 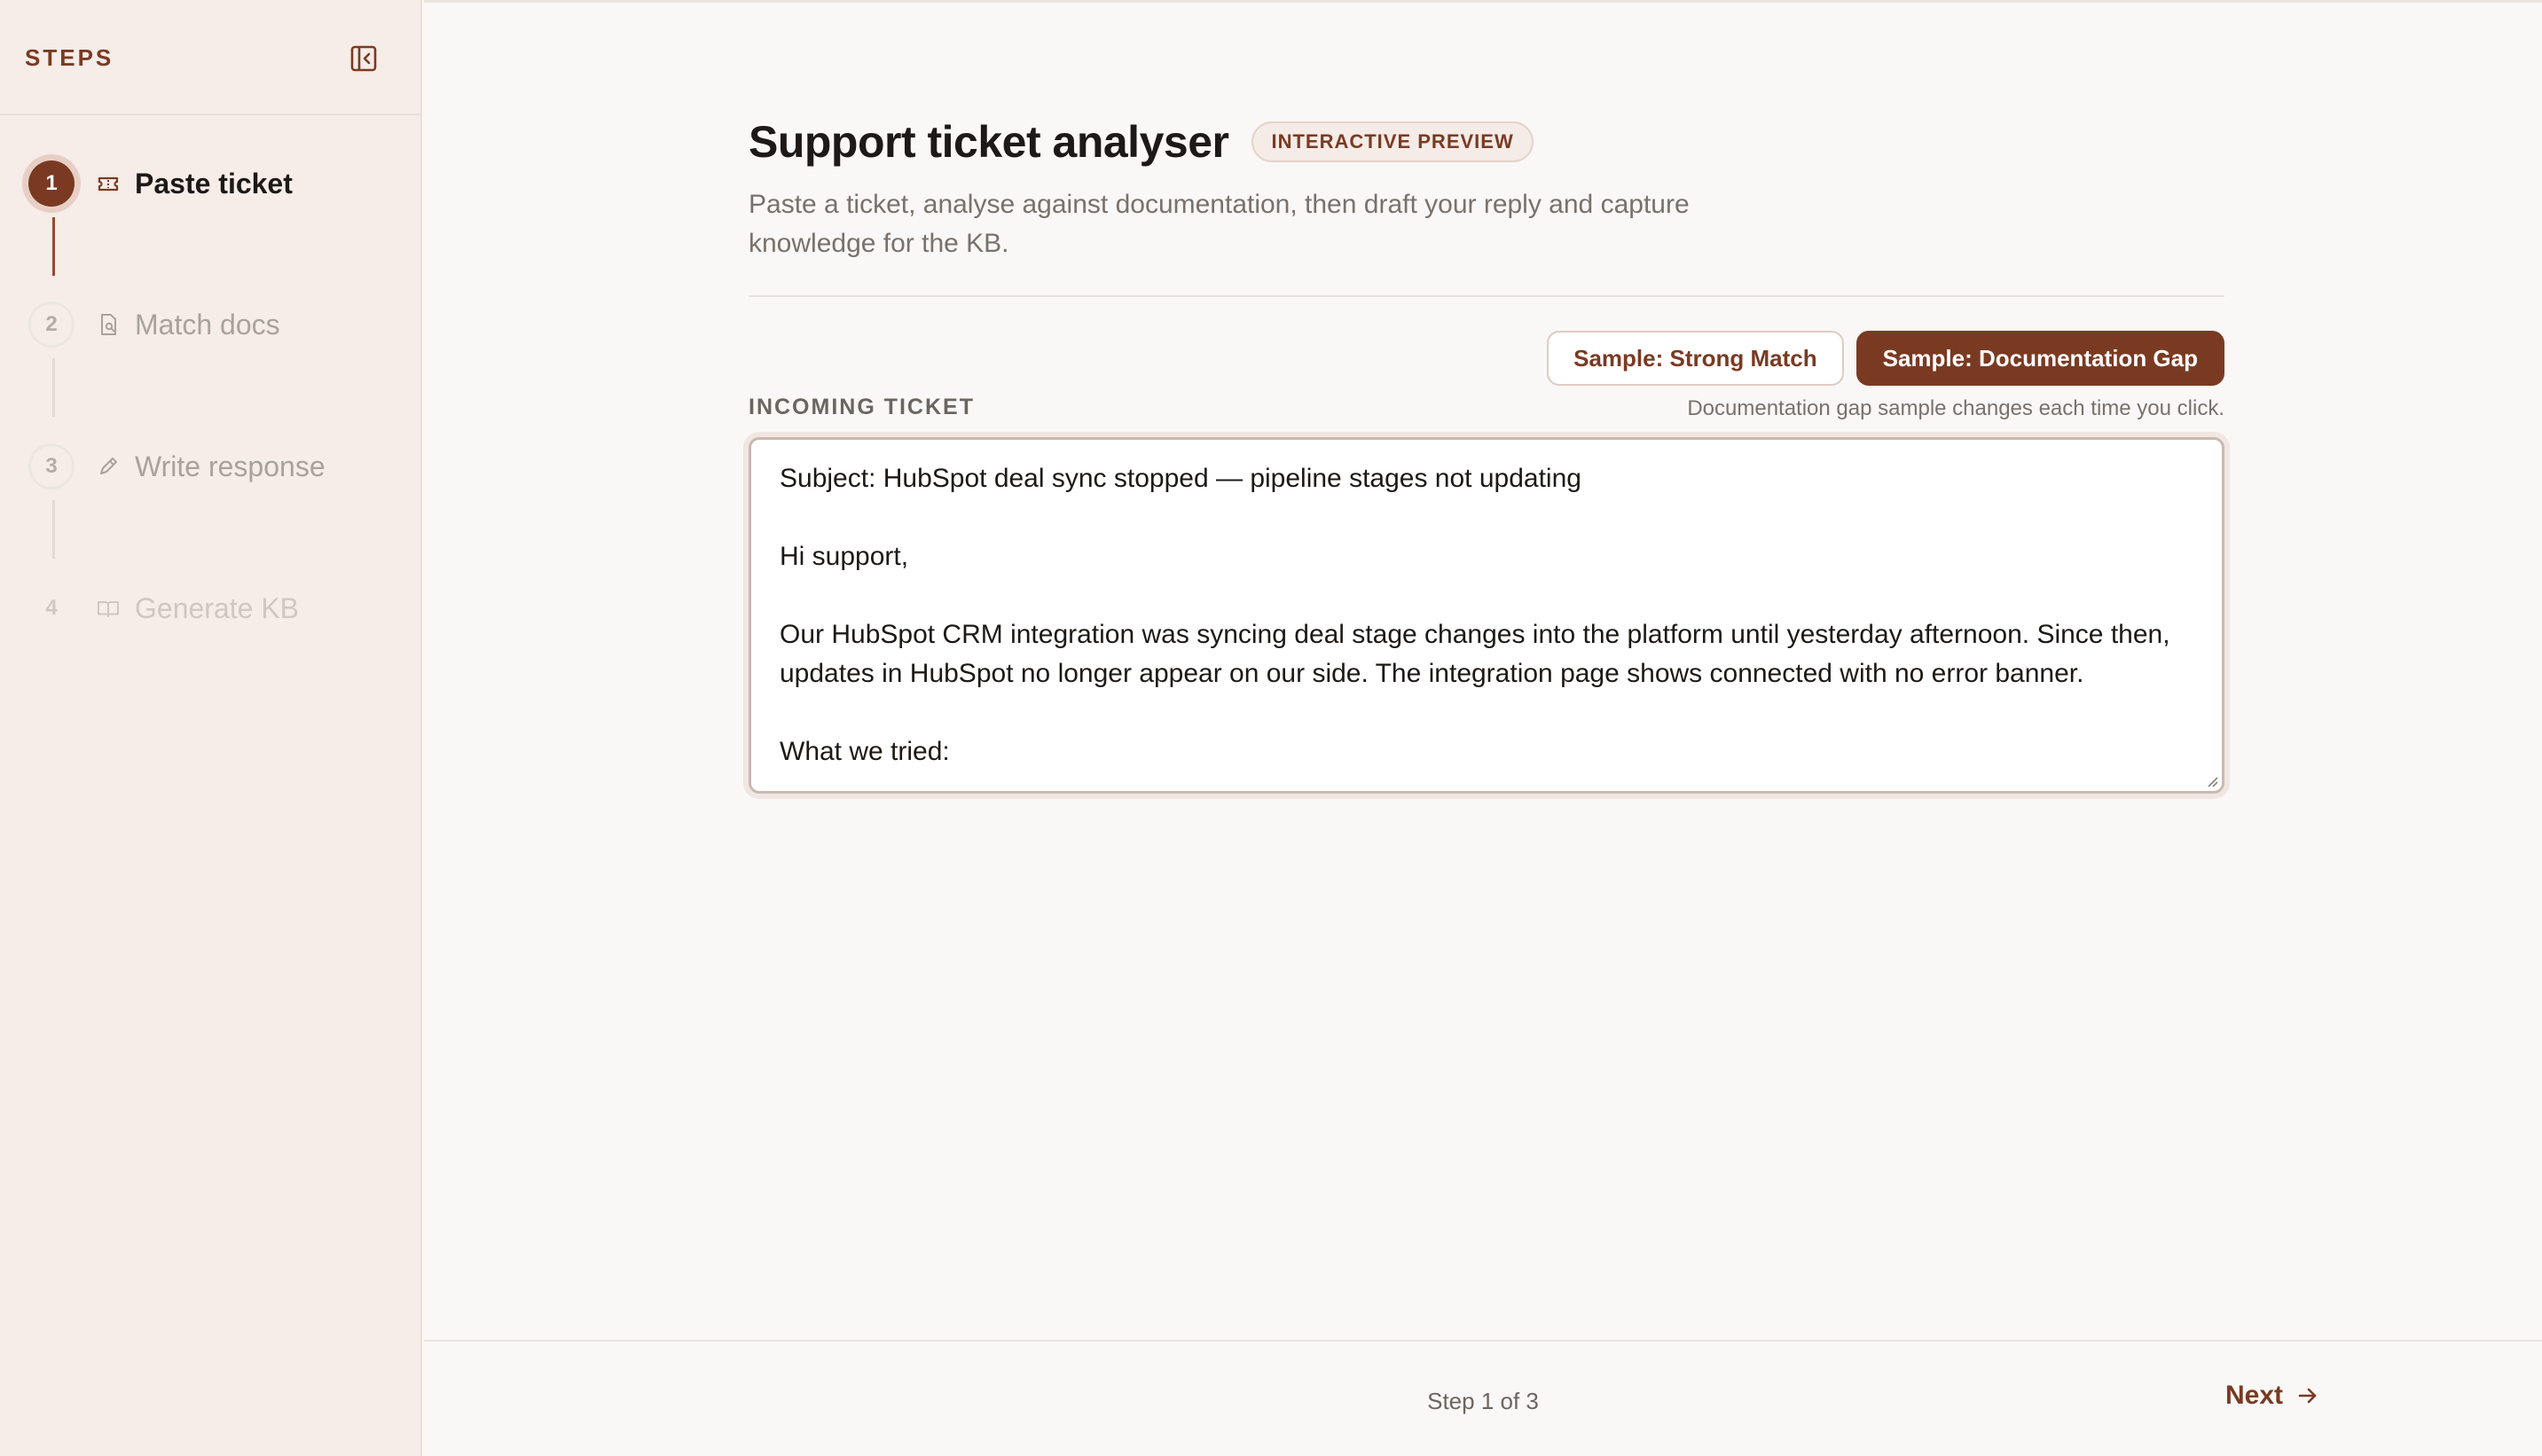 What do you see at coordinates (1695, 358) in the screenshot?
I see `sample-strong-match-button: Sample: Strong Match` at bounding box center [1695, 358].